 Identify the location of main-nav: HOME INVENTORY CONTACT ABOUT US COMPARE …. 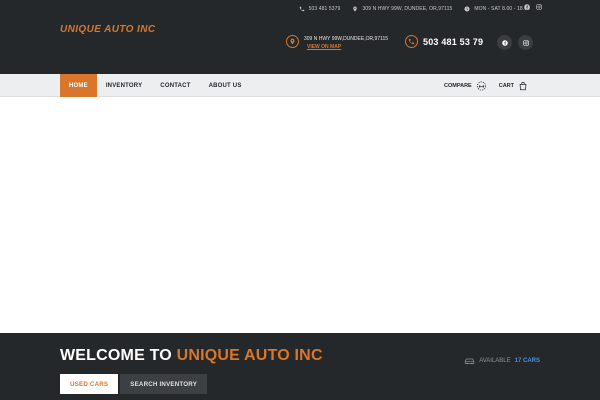
(300, 85).